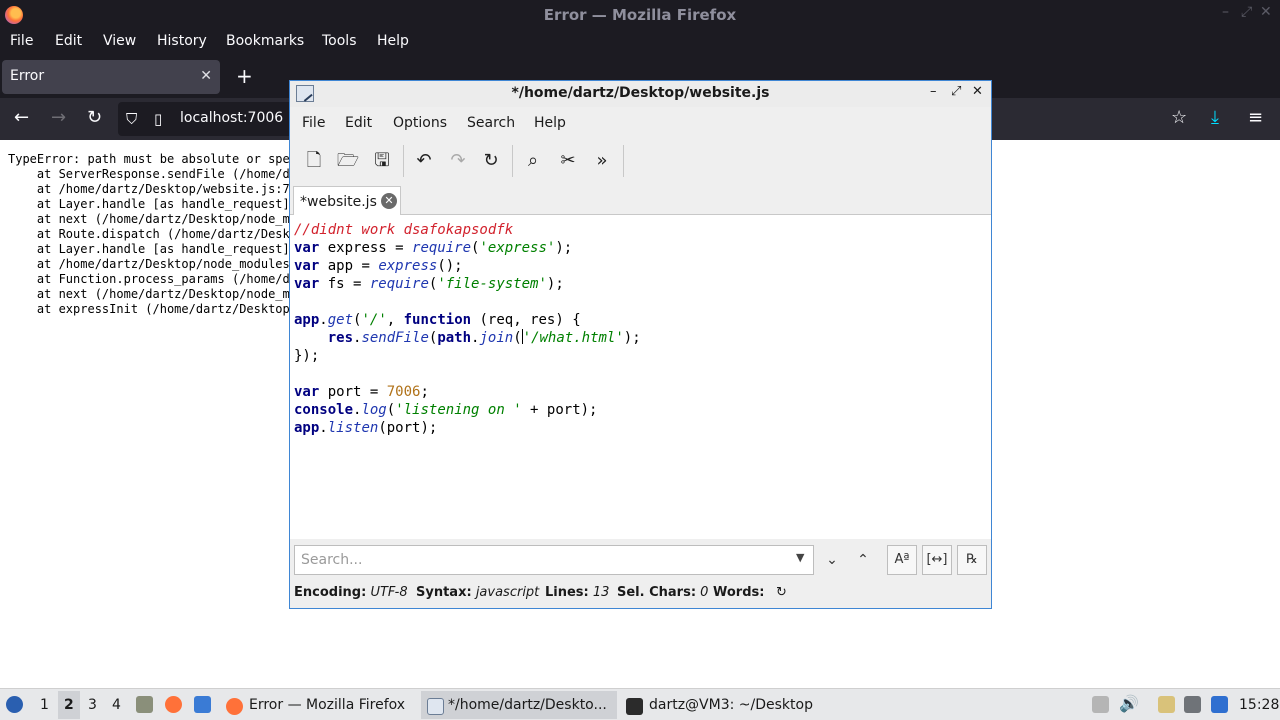  Describe the element at coordinates (149, 279) in the screenshot. I see `error-line: at Function.process_params (/home/d` at that location.